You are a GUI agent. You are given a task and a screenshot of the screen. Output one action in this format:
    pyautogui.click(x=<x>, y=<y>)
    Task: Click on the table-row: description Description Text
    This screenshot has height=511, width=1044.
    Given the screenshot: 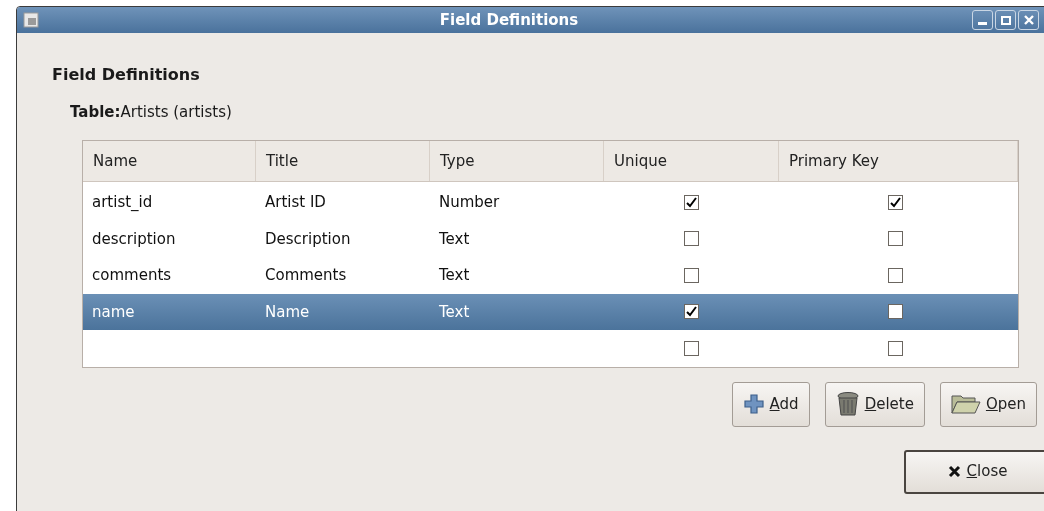 What is the action you would take?
    pyautogui.click(x=550, y=238)
    